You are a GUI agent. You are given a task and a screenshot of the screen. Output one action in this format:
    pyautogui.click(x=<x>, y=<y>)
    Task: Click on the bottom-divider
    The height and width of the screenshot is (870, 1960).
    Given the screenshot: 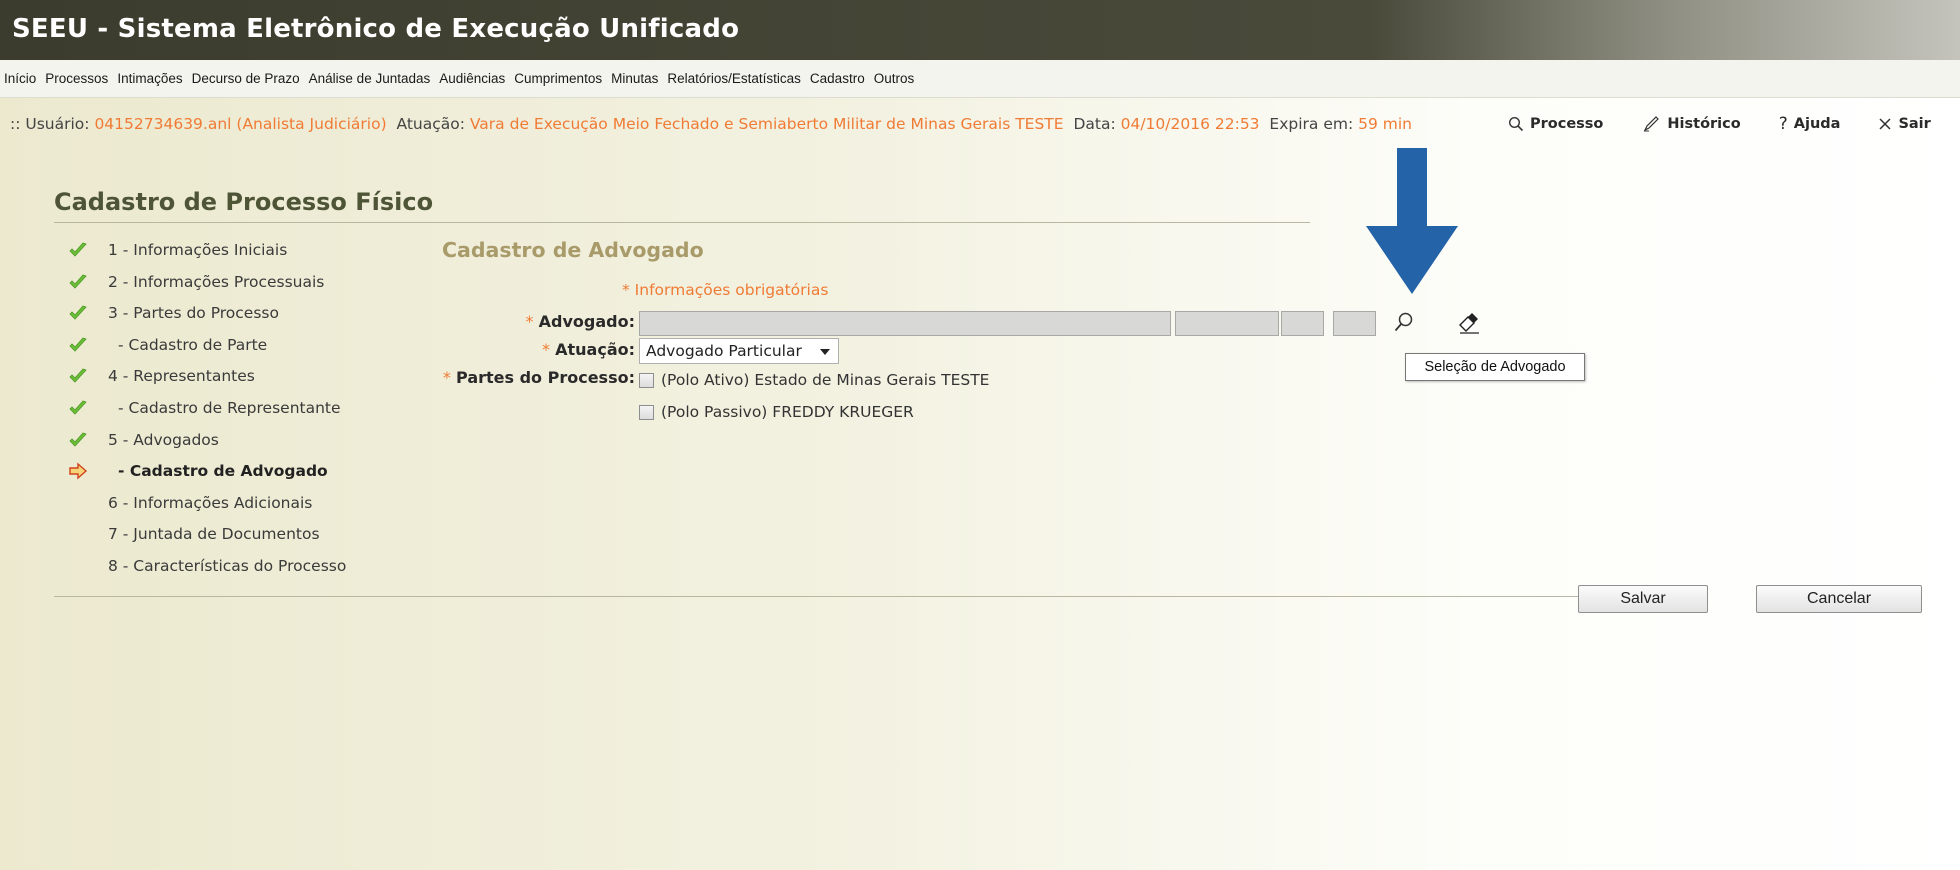 What is the action you would take?
    pyautogui.click(x=816, y=596)
    